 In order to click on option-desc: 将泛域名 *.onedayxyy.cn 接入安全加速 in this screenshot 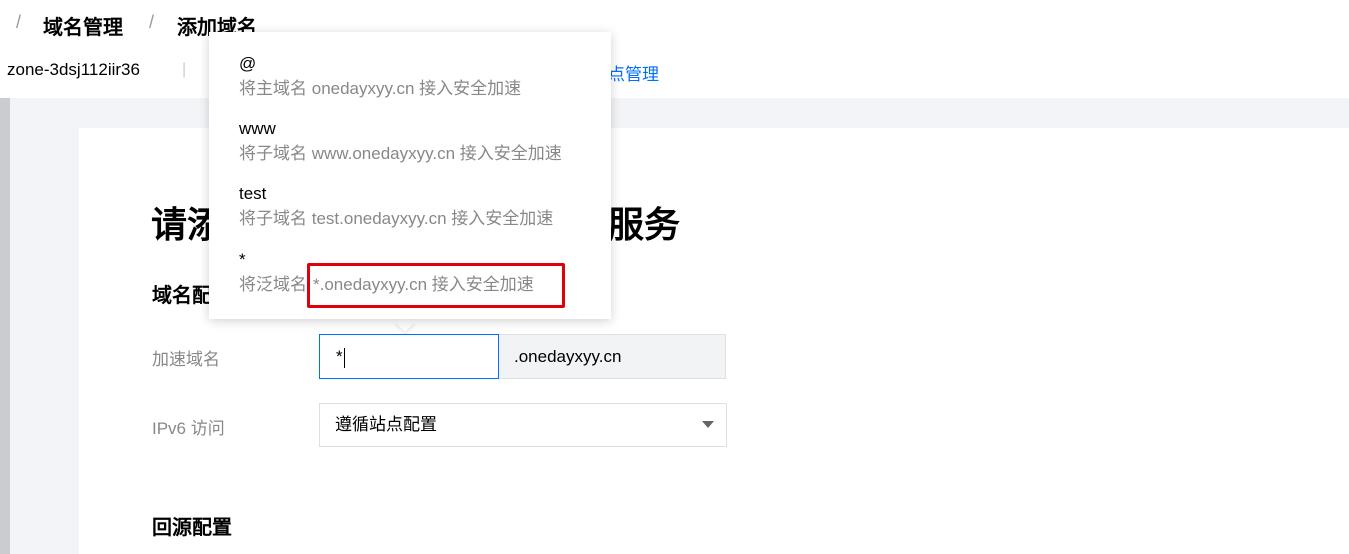, I will do `click(419, 285)`.